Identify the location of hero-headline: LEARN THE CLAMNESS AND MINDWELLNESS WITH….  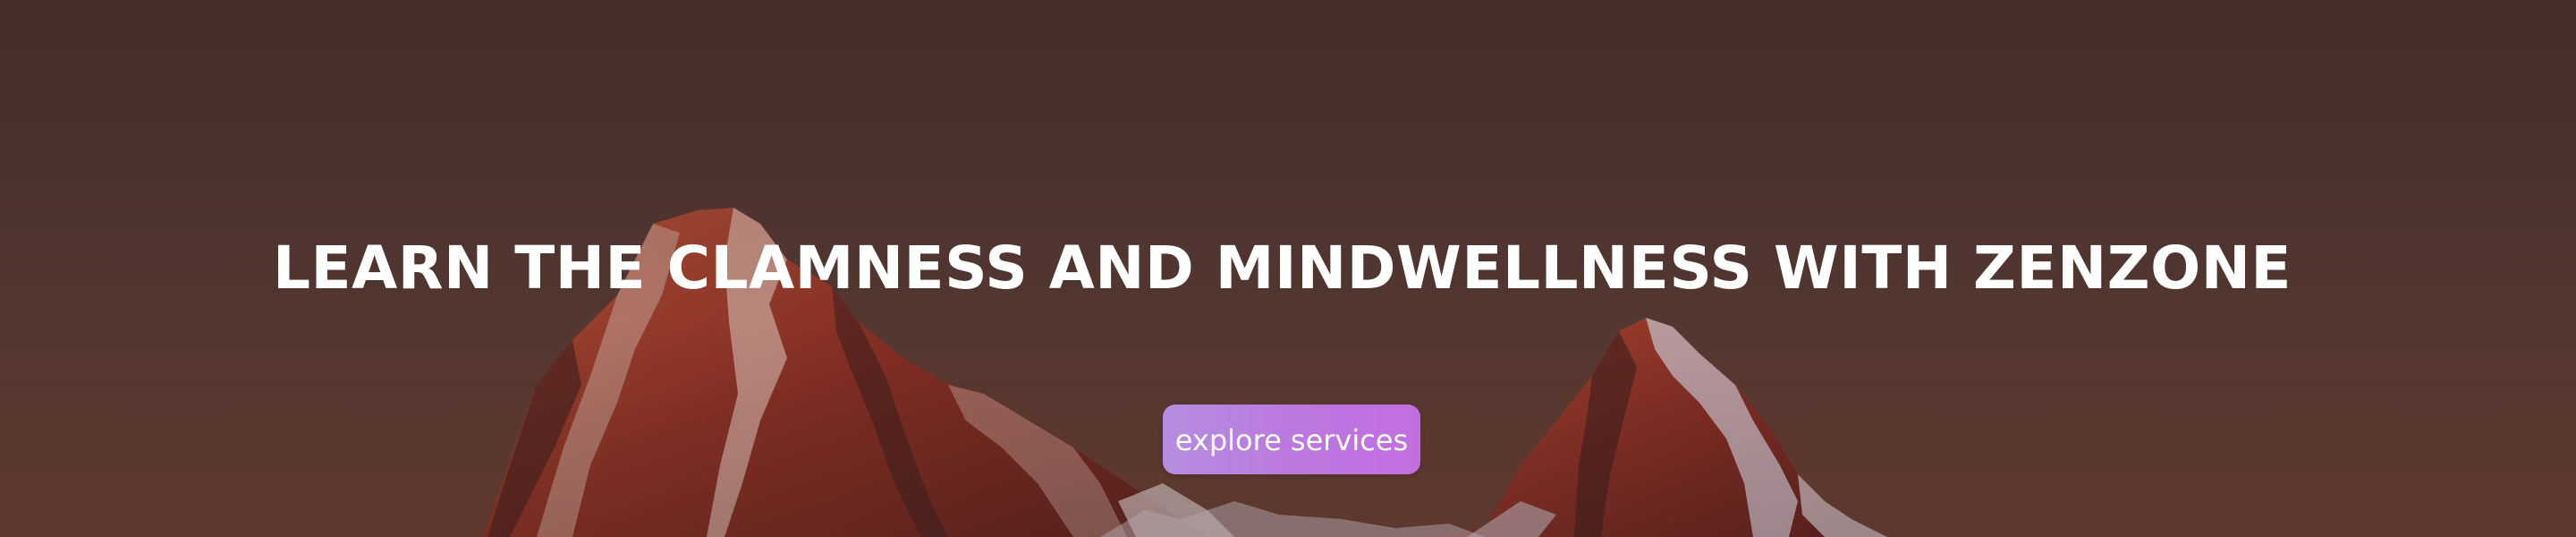
(1282, 268).